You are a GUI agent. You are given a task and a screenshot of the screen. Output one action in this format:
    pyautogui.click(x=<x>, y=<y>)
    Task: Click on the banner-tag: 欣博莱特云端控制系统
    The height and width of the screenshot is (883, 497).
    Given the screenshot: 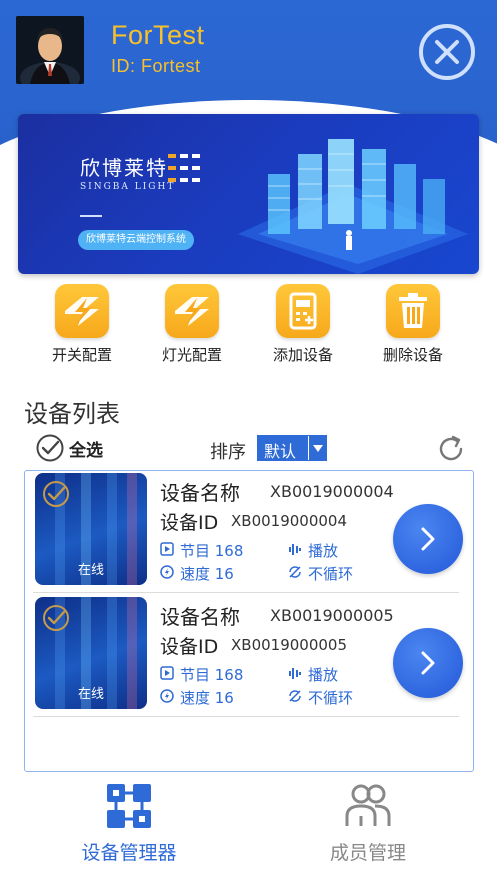 What is the action you would take?
    pyautogui.click(x=136, y=240)
    